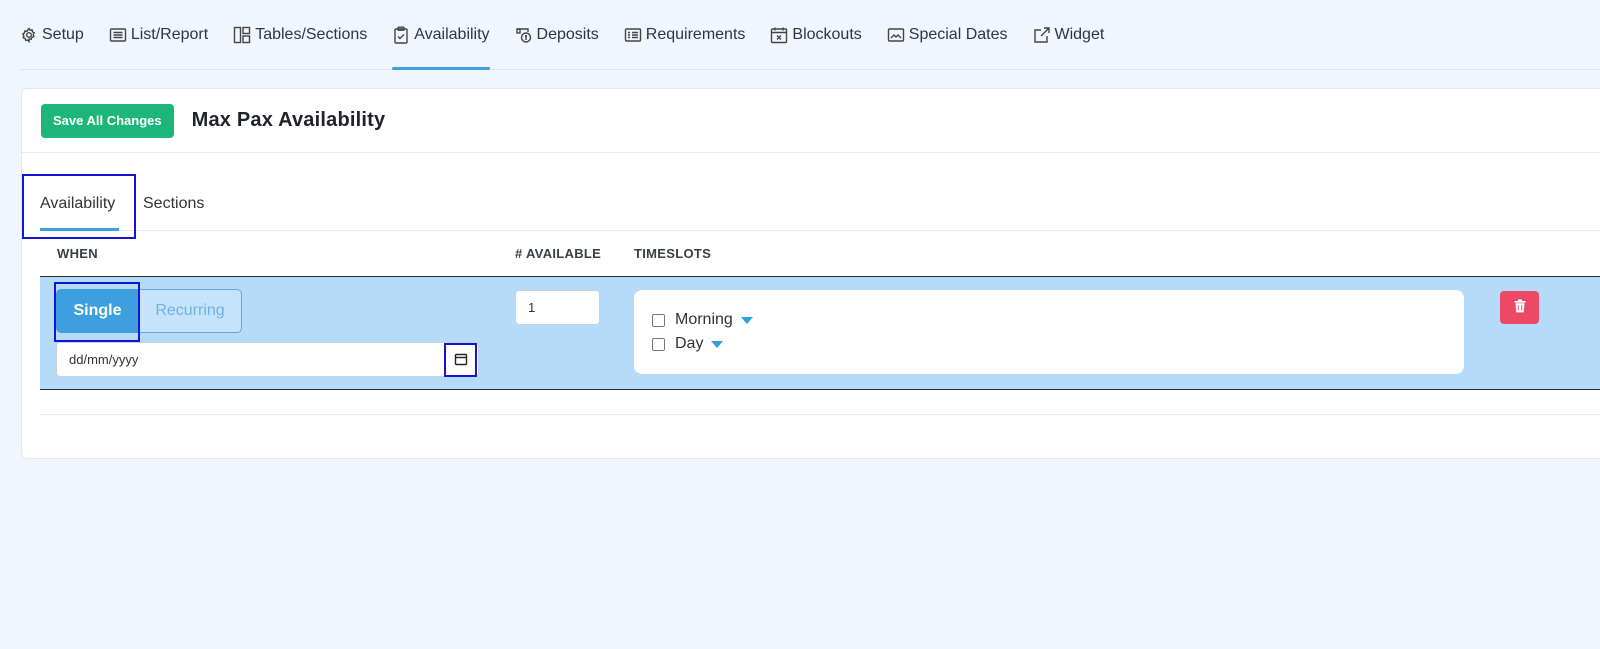 The image size is (1600, 649). What do you see at coordinates (79, 203) in the screenshot?
I see `tab-availability: Availability` at bounding box center [79, 203].